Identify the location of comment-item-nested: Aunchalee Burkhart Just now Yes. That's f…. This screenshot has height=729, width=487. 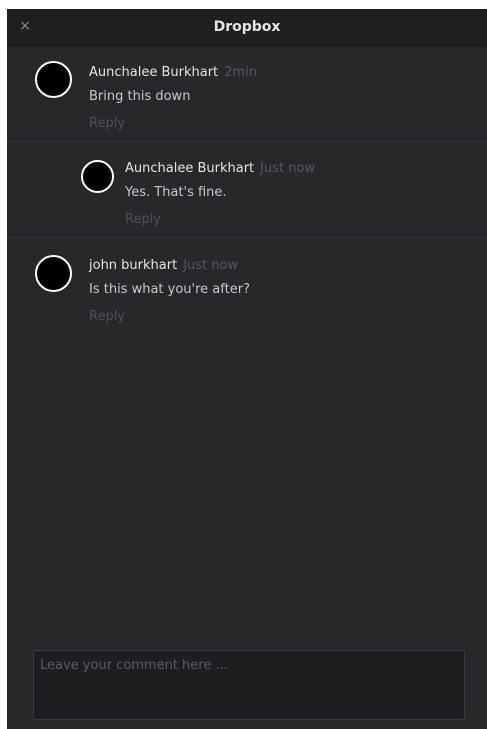
(247, 190).